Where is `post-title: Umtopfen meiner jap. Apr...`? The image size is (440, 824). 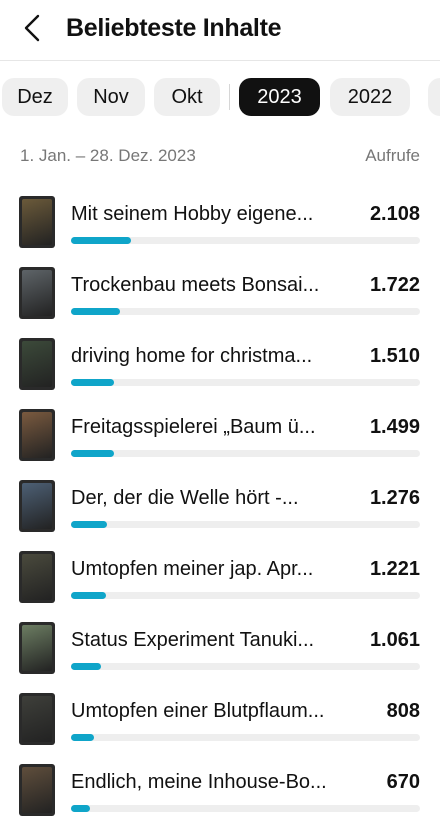
post-title: Umtopfen meiner jap. Apr... is located at coordinates (192, 569).